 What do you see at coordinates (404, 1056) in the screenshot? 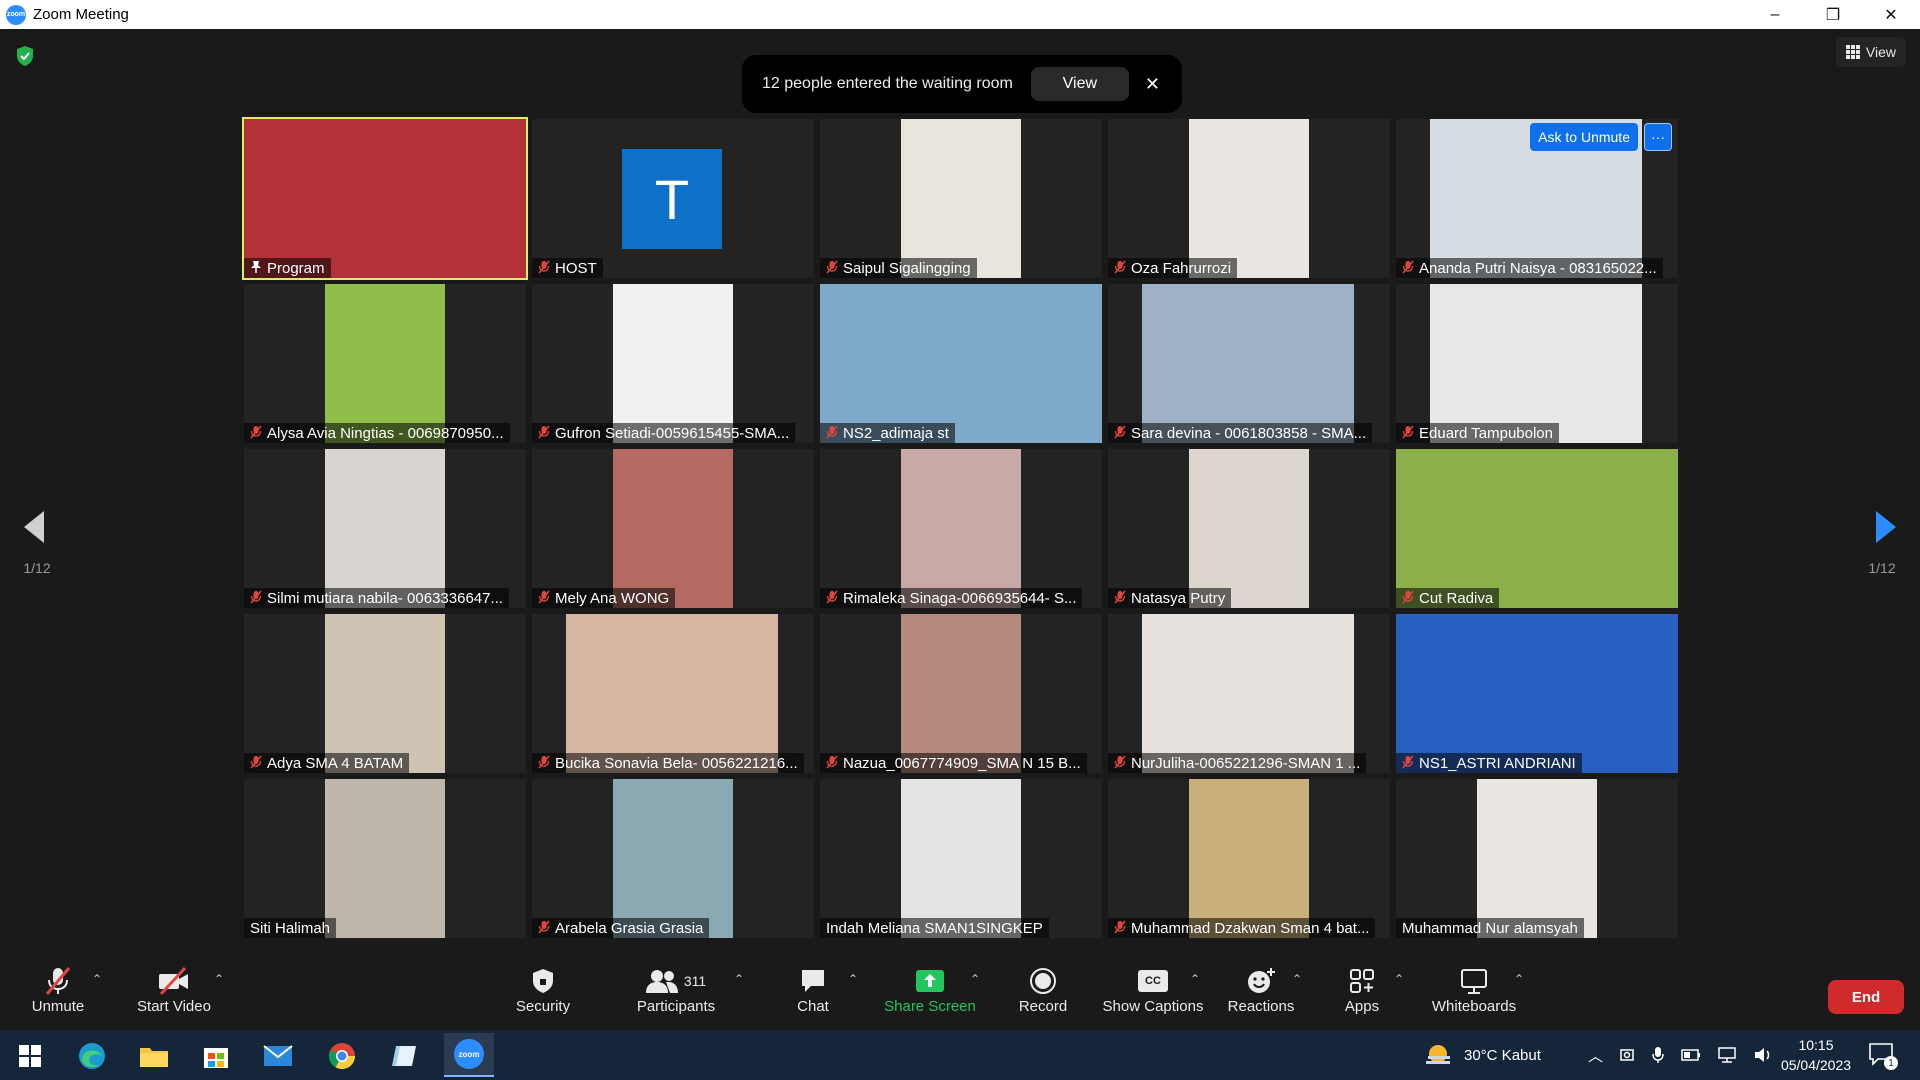
I see `notepad-app-icon` at bounding box center [404, 1056].